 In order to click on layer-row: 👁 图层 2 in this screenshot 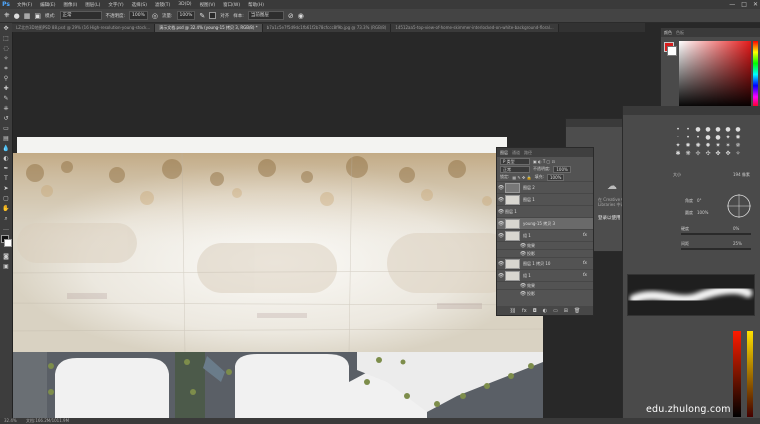, I will do `click(545, 187)`.